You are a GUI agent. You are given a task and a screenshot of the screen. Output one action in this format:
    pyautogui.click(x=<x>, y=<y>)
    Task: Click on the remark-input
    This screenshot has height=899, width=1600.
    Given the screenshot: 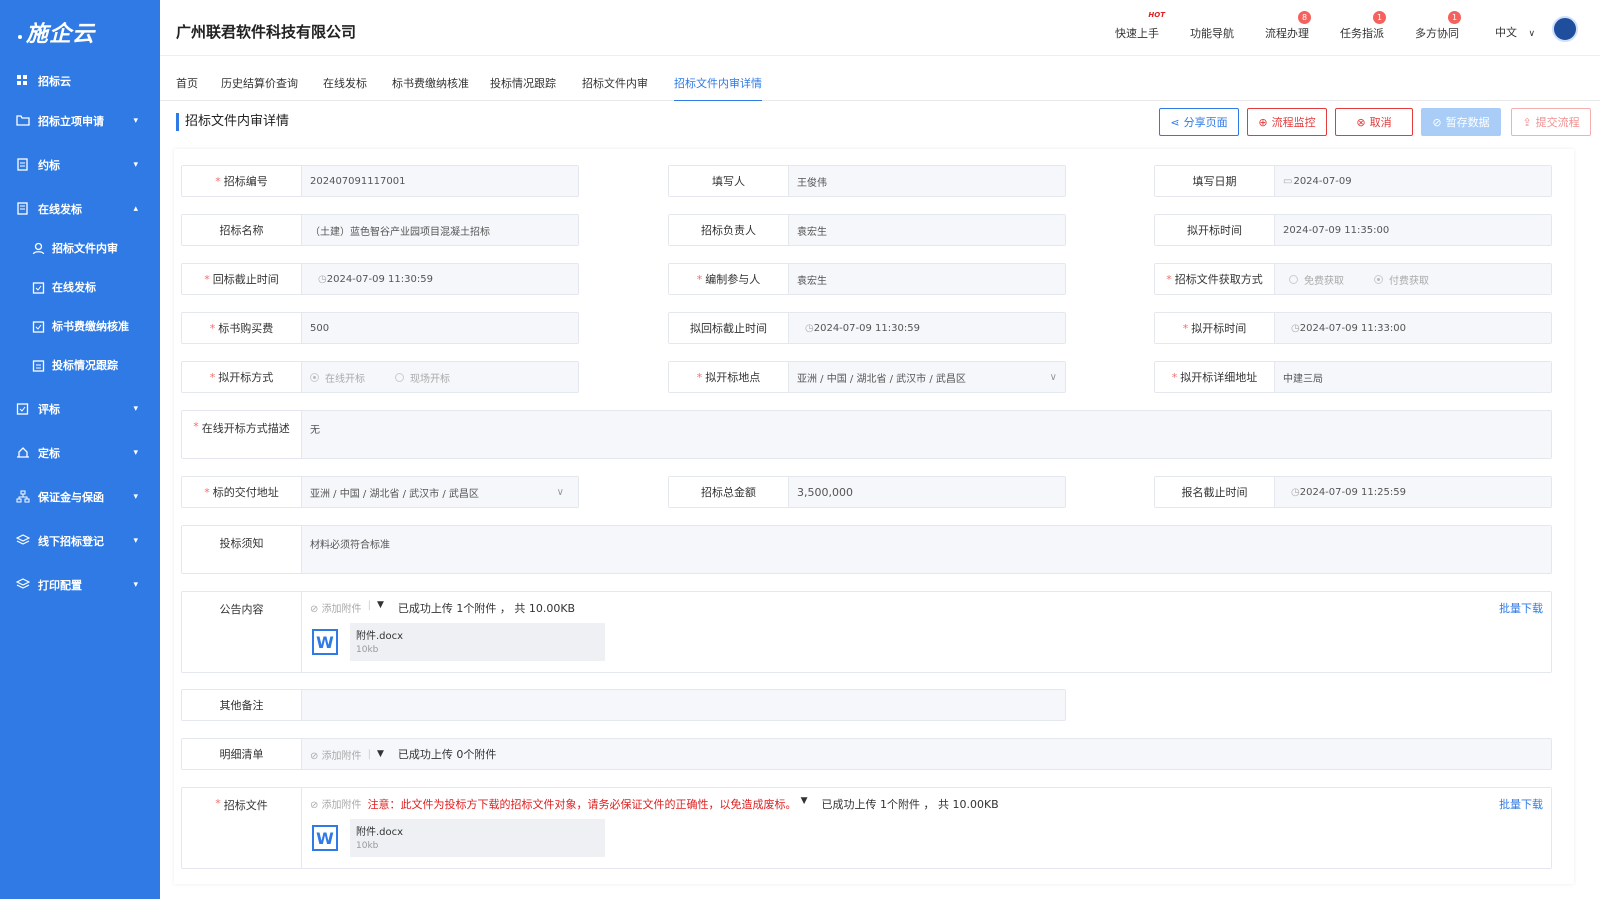 What is the action you would take?
    pyautogui.click(x=683, y=705)
    